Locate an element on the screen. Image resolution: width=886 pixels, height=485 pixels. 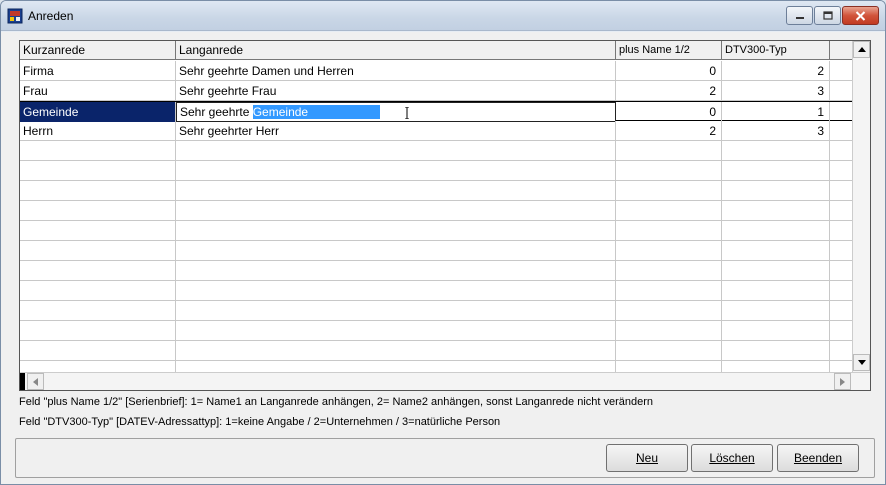
row-marker is located at coordinates (22, 381).